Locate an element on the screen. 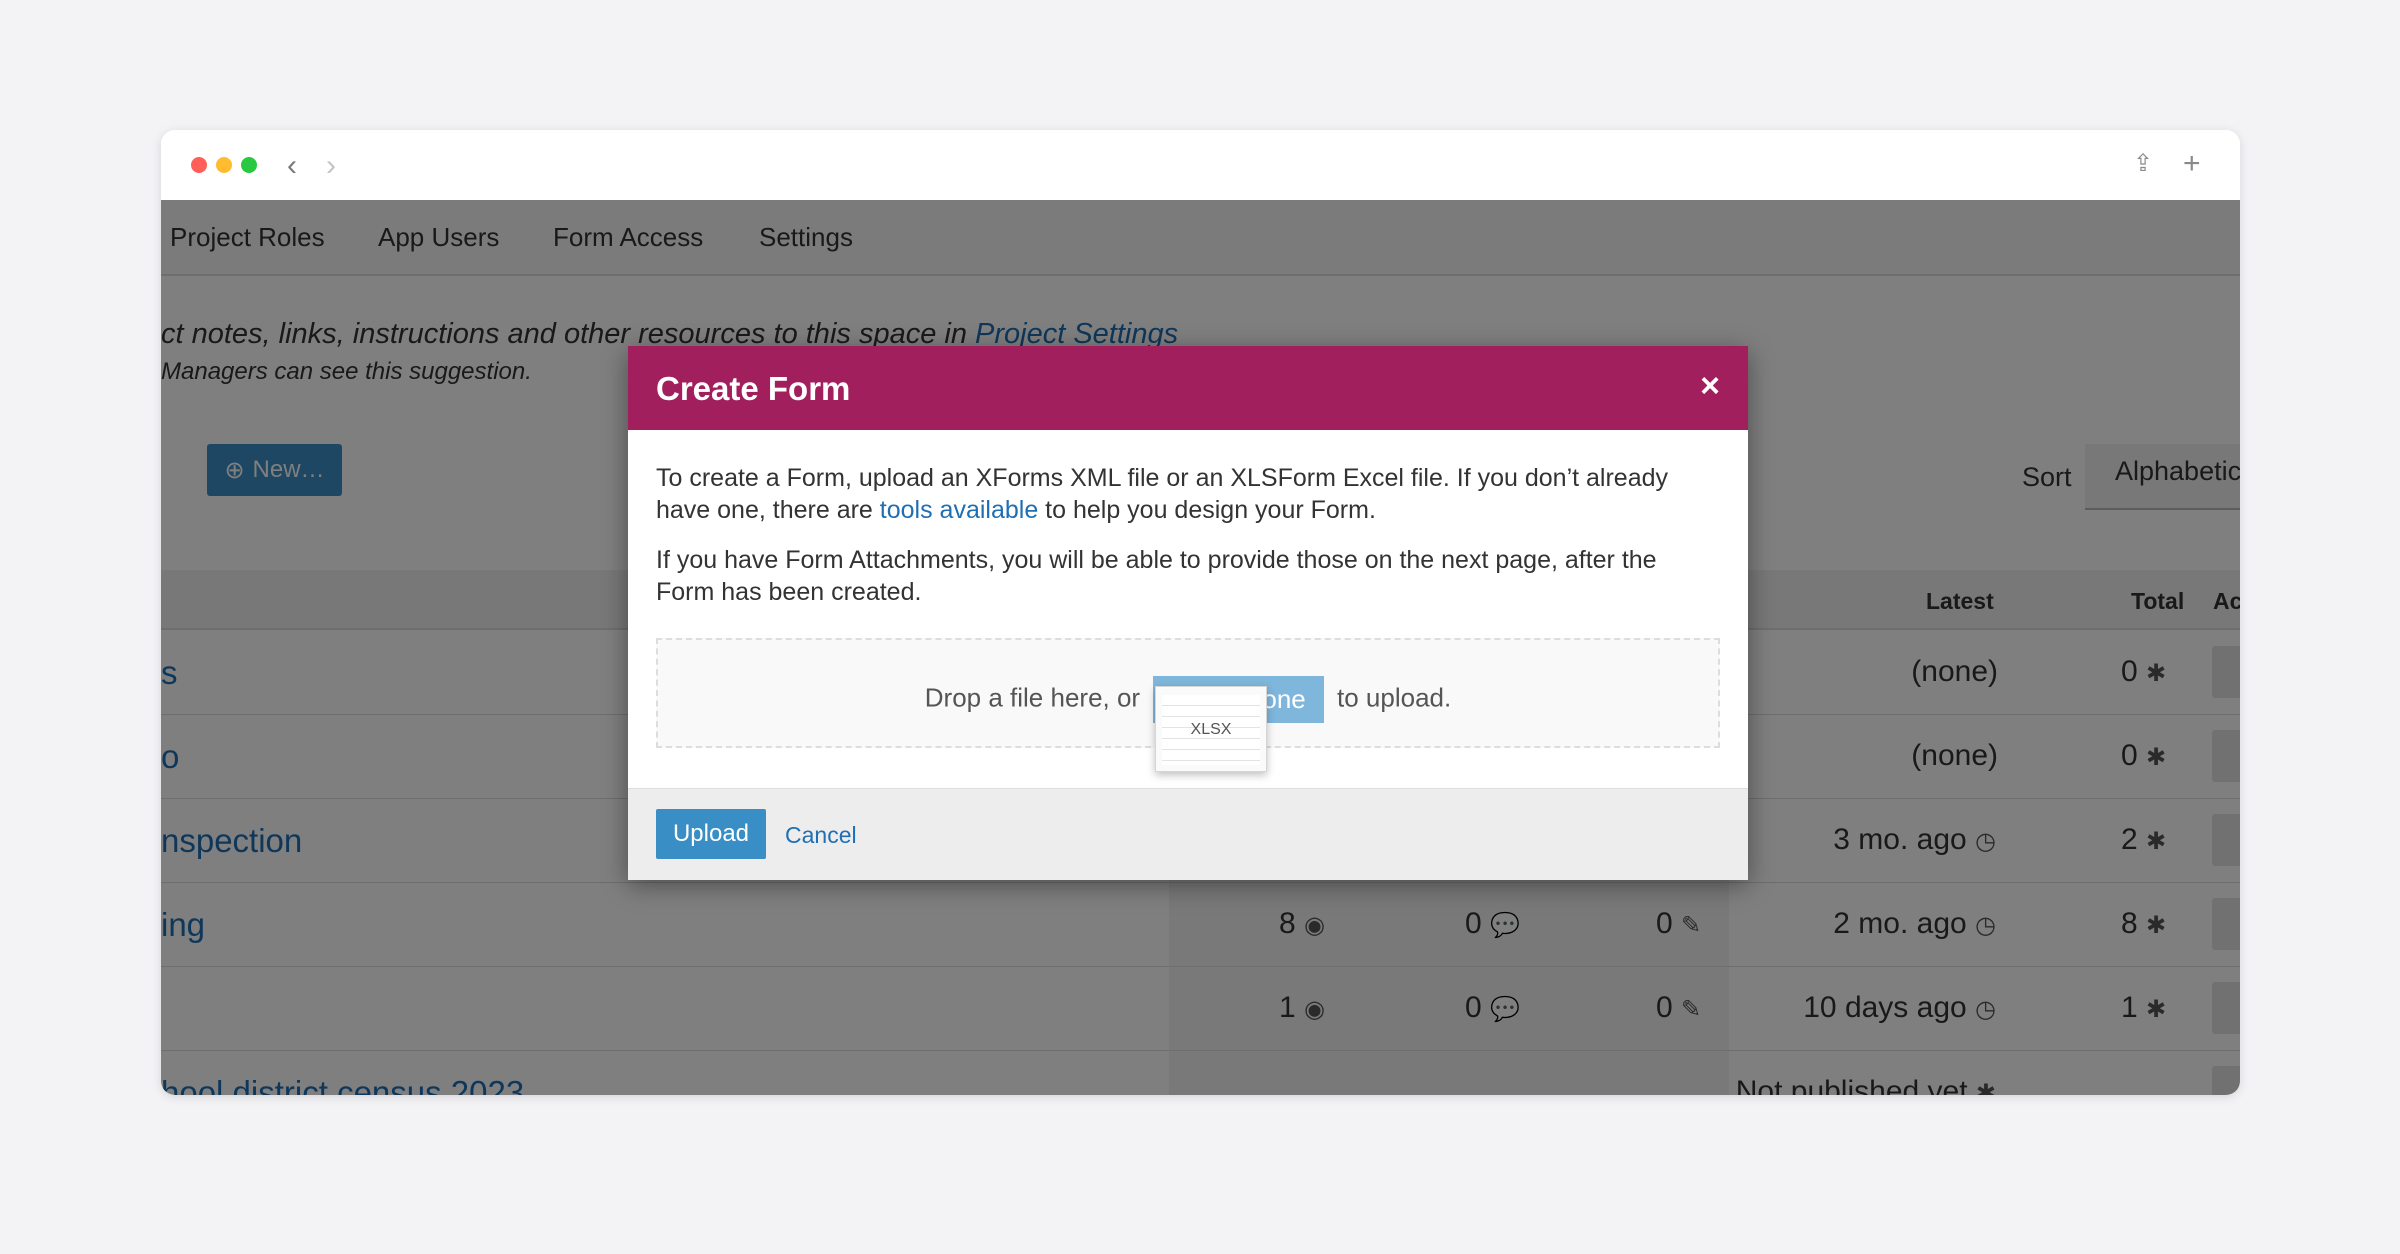 The image size is (2400, 1254). minimize-window-button is located at coordinates (224, 165).